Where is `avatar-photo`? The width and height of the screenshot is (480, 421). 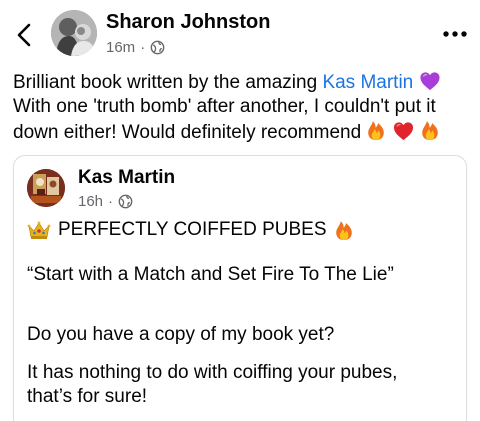
avatar-photo is located at coordinates (74, 33).